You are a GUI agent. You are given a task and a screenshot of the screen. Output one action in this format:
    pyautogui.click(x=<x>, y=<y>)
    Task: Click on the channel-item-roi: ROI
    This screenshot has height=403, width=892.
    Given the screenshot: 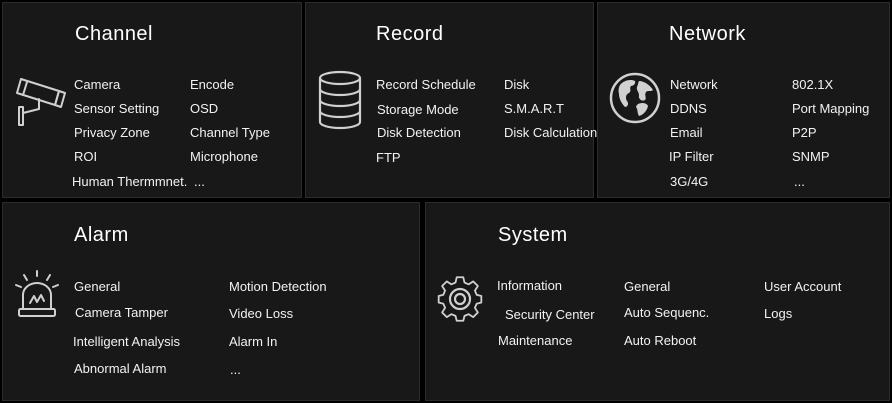 What is the action you would take?
    pyautogui.click(x=85, y=157)
    